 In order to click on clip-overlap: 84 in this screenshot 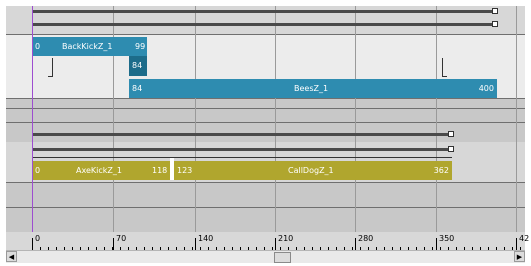, I will do `click(138, 66)`.